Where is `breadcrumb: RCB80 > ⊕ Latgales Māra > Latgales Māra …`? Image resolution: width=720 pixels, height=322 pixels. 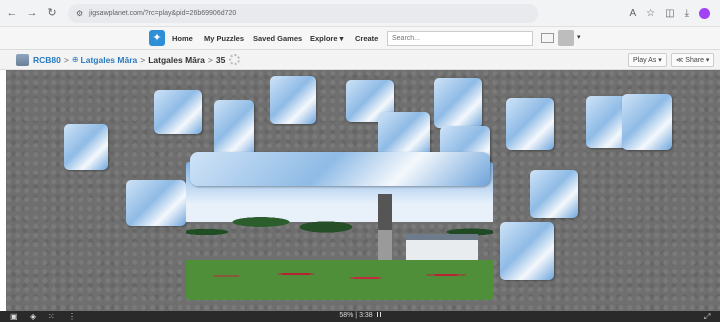 breadcrumb: RCB80 > ⊕ Latgales Māra > Latgales Māra … is located at coordinates (360, 60).